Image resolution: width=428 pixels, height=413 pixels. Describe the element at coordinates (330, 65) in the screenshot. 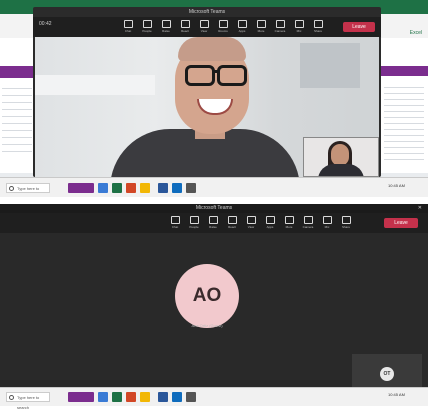

I see `background-window` at that location.